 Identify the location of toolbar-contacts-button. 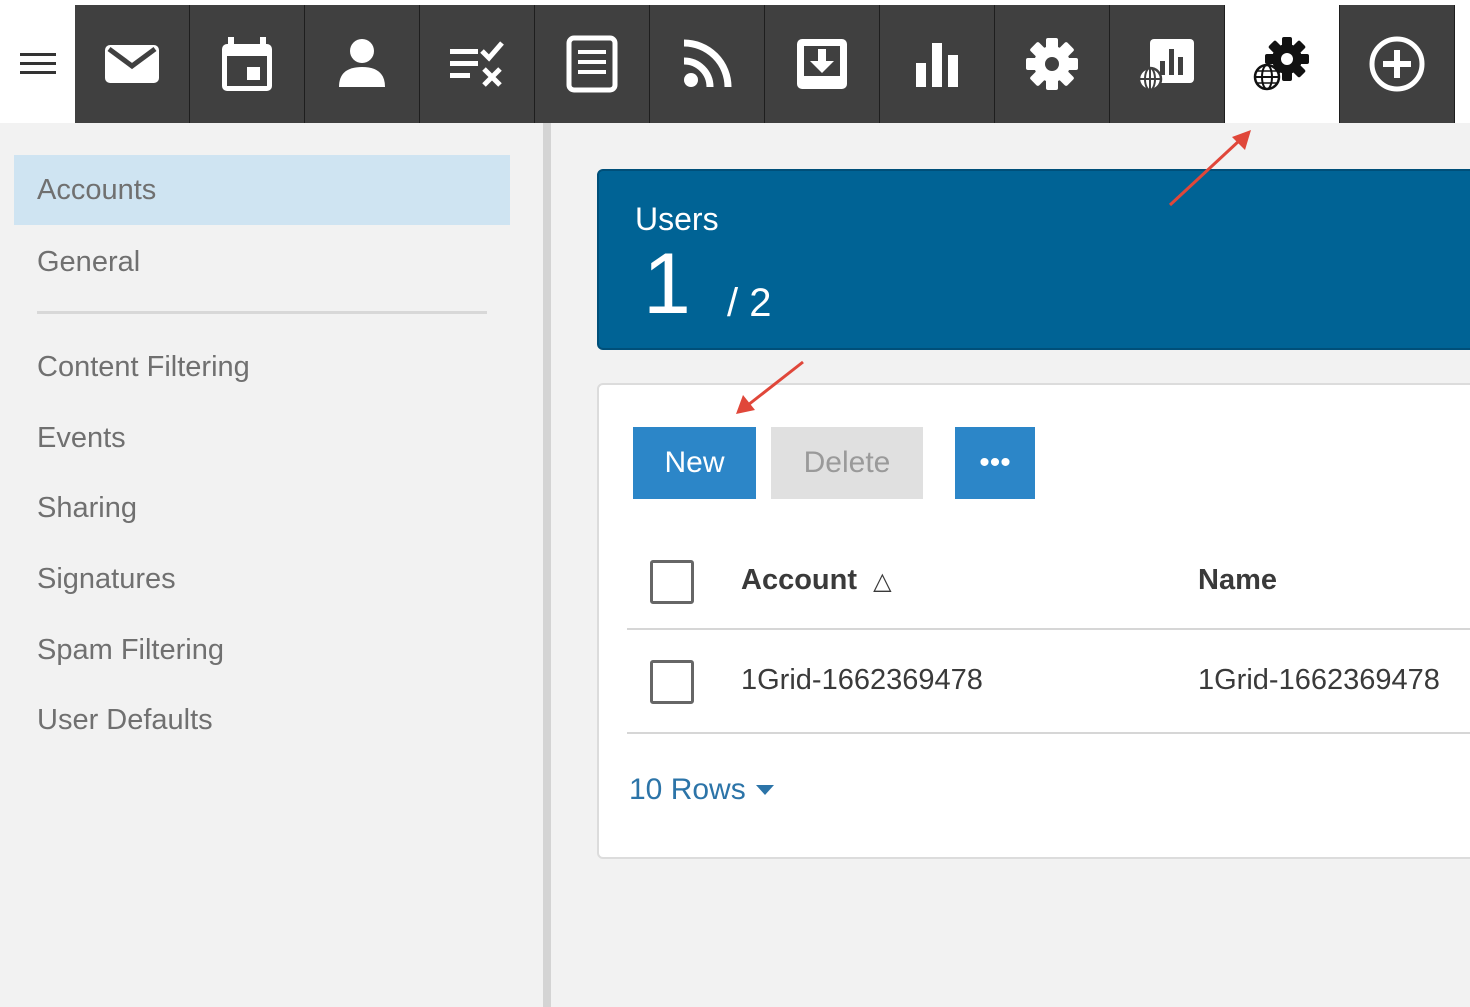
(362, 64).